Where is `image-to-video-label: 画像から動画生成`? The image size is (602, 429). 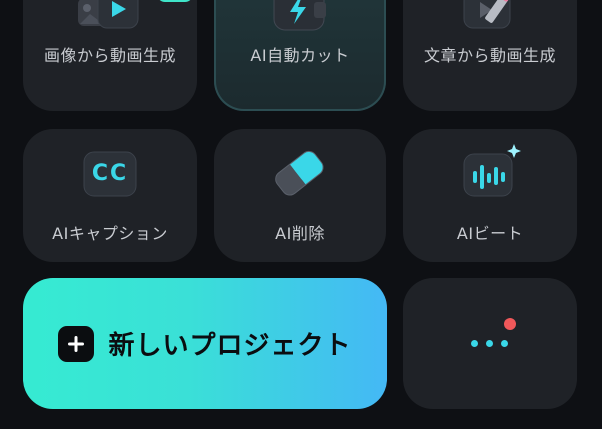
image-to-video-label: 画像から動画生成 is located at coordinates (109, 55).